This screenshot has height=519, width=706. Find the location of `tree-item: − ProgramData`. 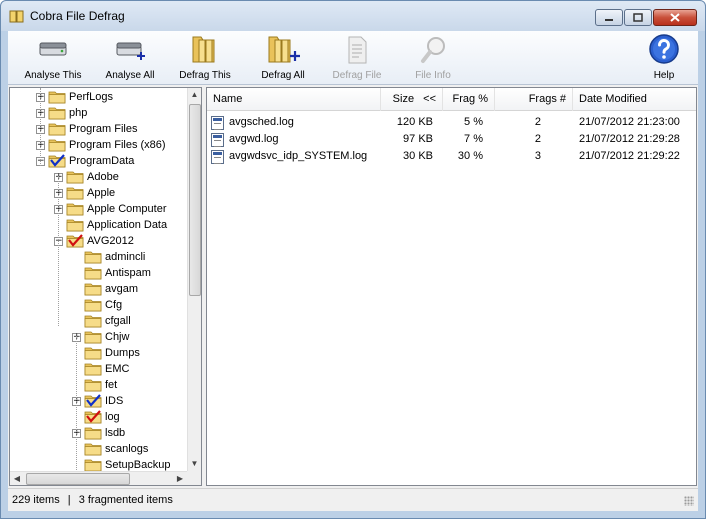

tree-item: − ProgramData is located at coordinates (85, 161).